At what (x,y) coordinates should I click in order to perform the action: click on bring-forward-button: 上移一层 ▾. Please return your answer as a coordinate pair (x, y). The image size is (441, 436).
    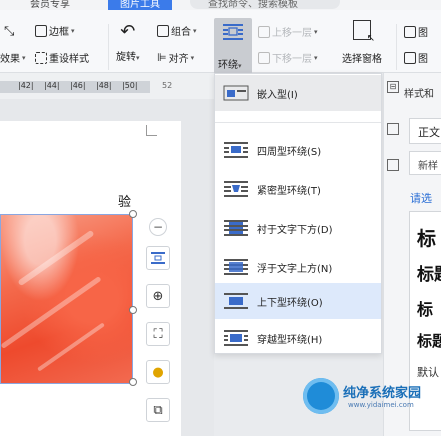
    Looking at the image, I should click on (288, 31).